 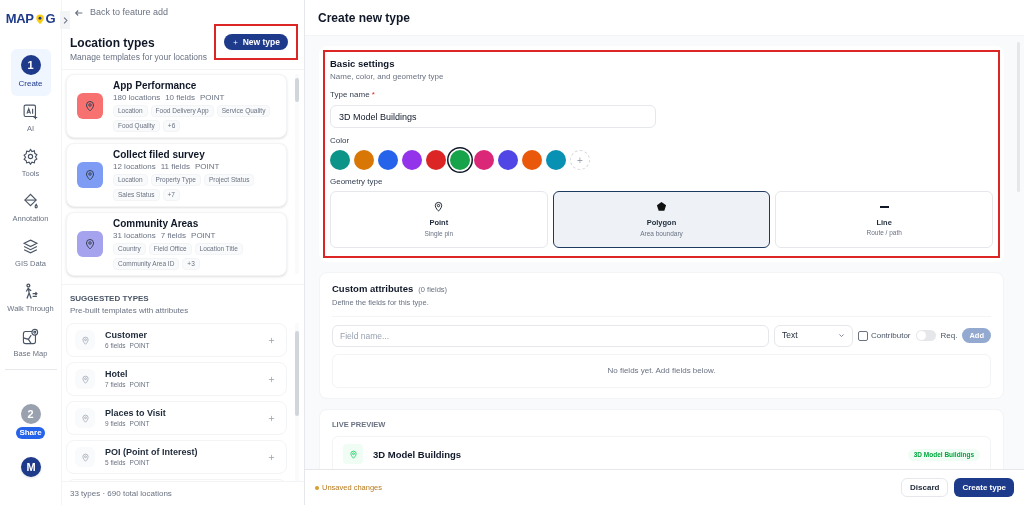 I want to click on paint-bucket-icon, so click(x=30, y=201).